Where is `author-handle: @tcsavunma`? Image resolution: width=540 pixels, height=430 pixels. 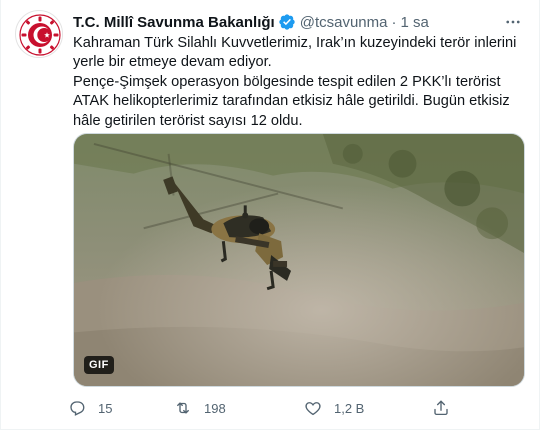 author-handle: @tcsavunma is located at coordinates (344, 22).